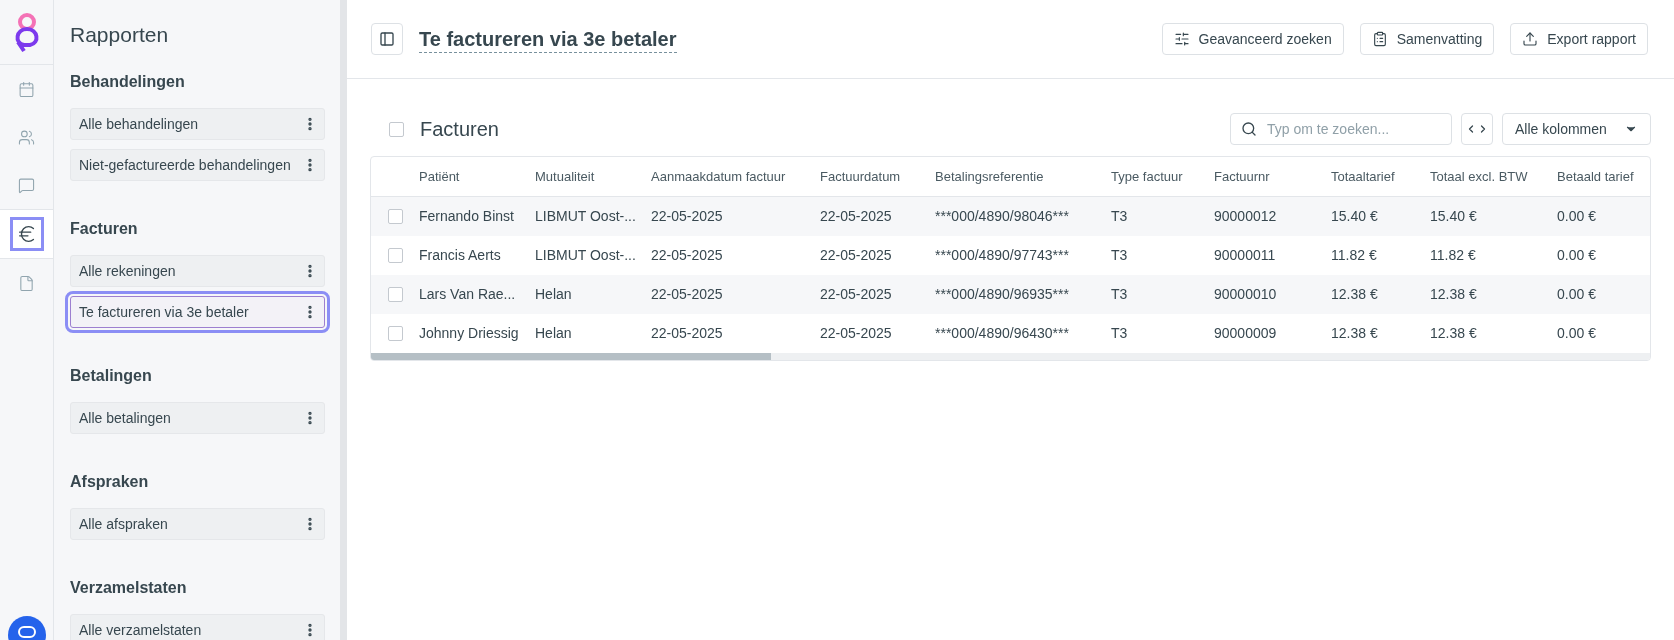  Describe the element at coordinates (460, 255) in the screenshot. I see `table-cell: Francis Aerts` at that location.